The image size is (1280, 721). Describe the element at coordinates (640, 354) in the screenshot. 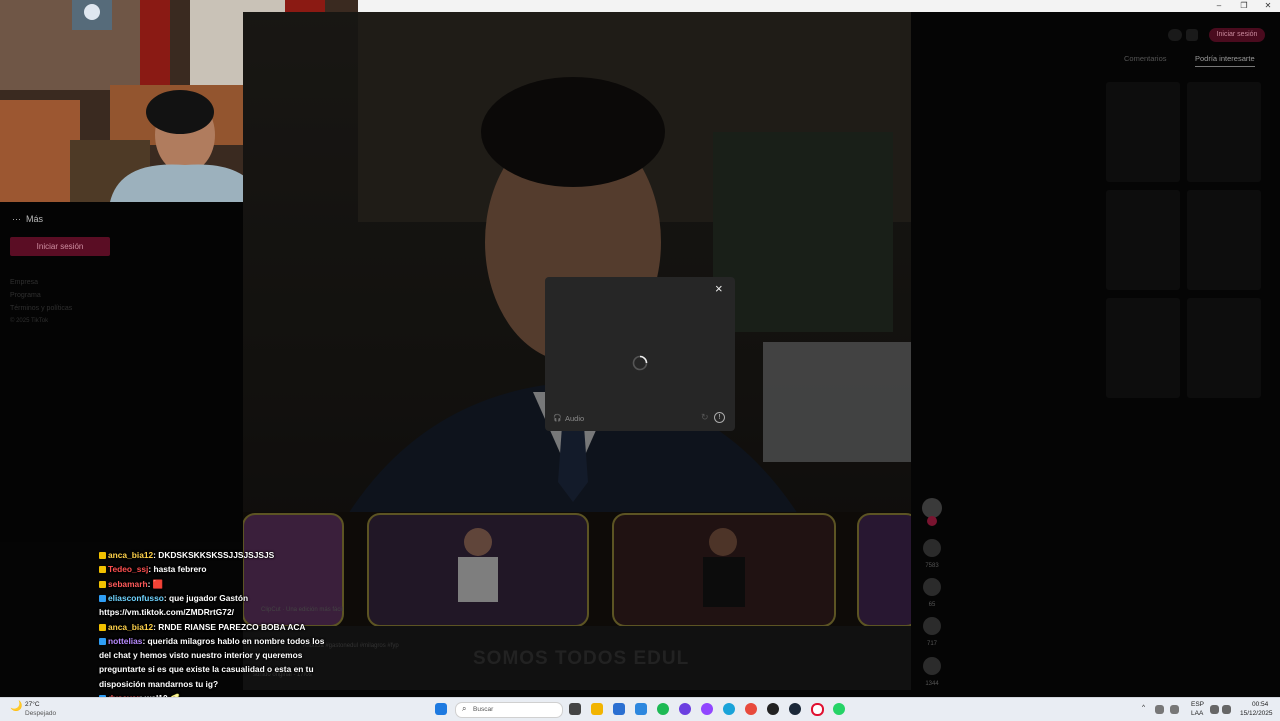

I see `audio-modal: × 🎧 Audio ↻ !` at that location.